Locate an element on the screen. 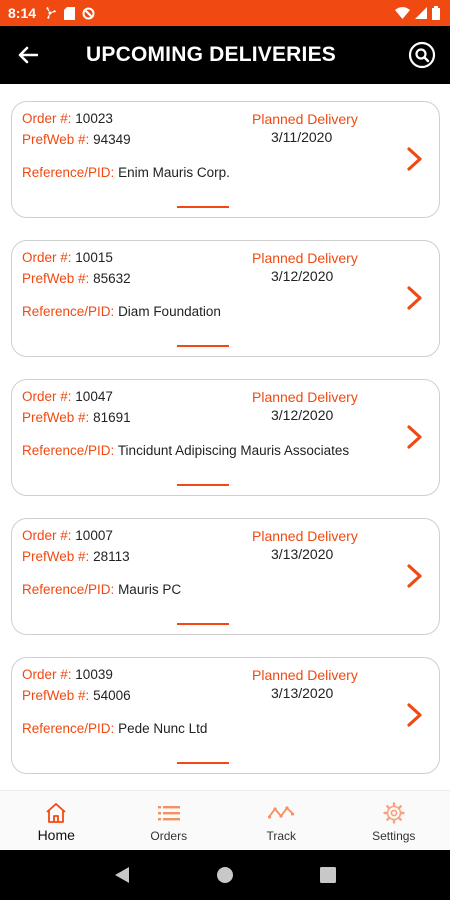  track-icon is located at coordinates (281, 812).